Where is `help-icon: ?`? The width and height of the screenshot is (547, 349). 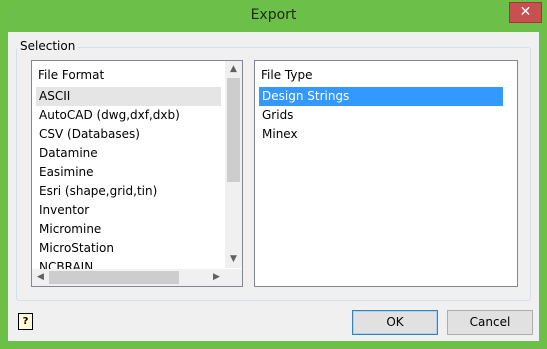
help-icon: ? is located at coordinates (25, 321).